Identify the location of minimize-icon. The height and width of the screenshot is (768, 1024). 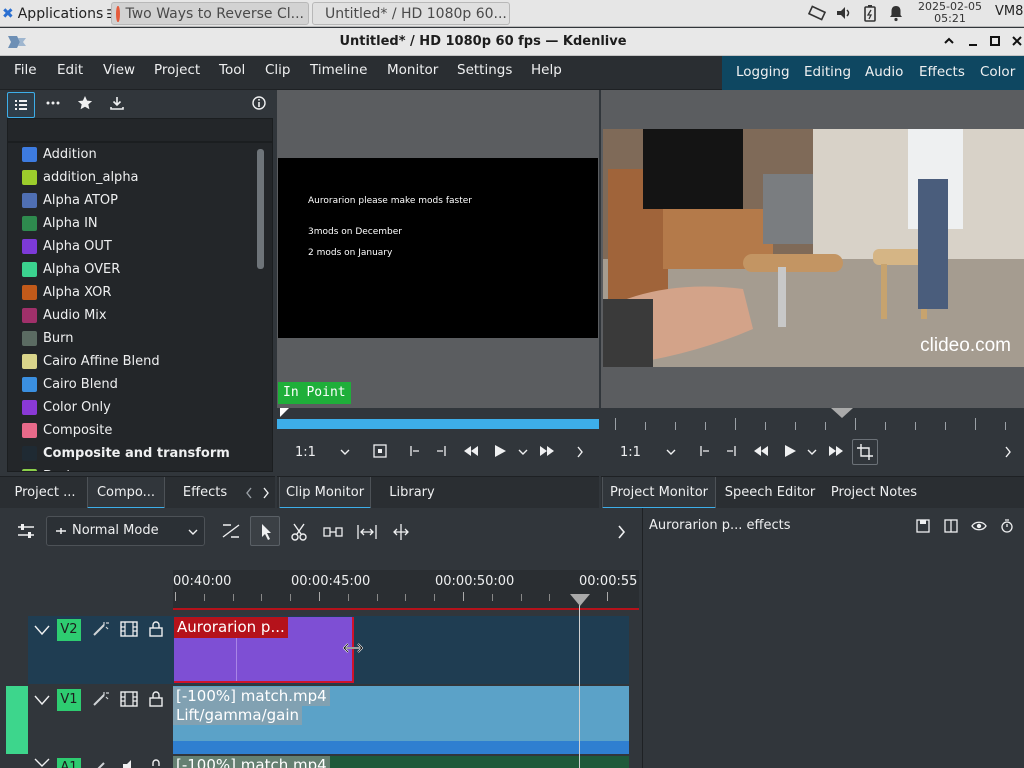
(973, 41).